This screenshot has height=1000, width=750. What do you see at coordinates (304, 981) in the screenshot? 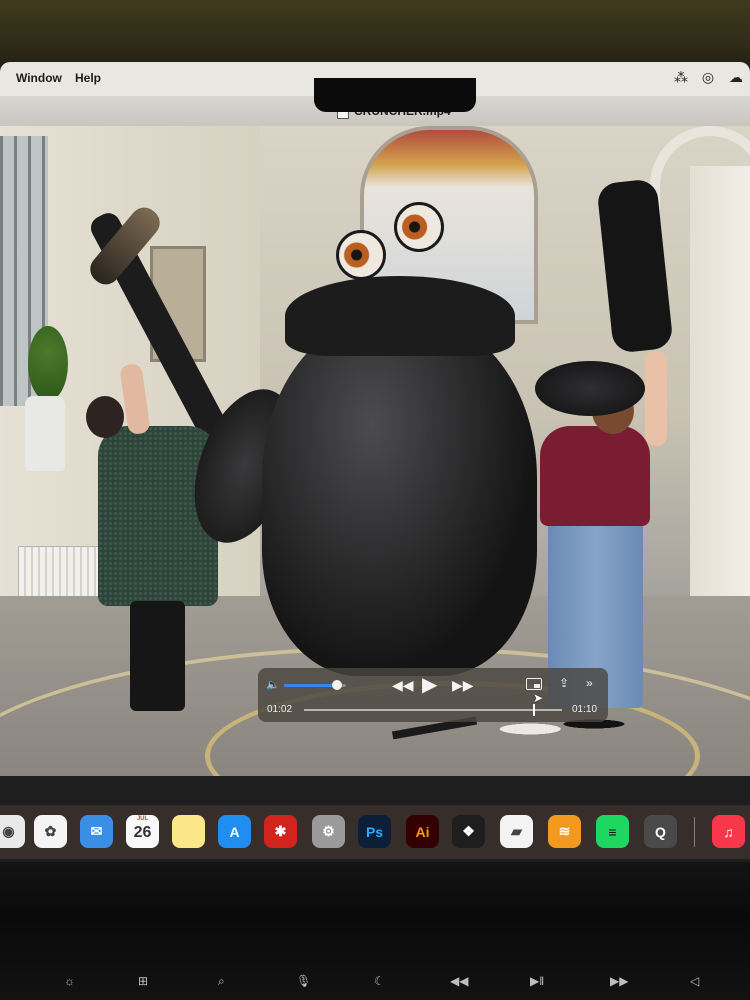
I see `function-key-3: 🎙` at bounding box center [304, 981].